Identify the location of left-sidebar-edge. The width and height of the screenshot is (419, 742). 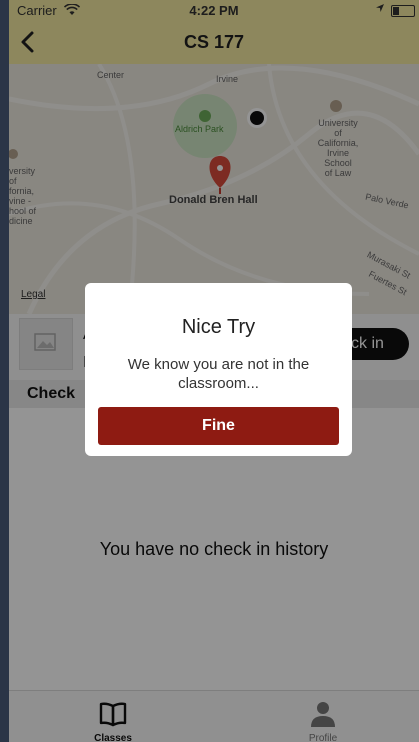
(4, 371).